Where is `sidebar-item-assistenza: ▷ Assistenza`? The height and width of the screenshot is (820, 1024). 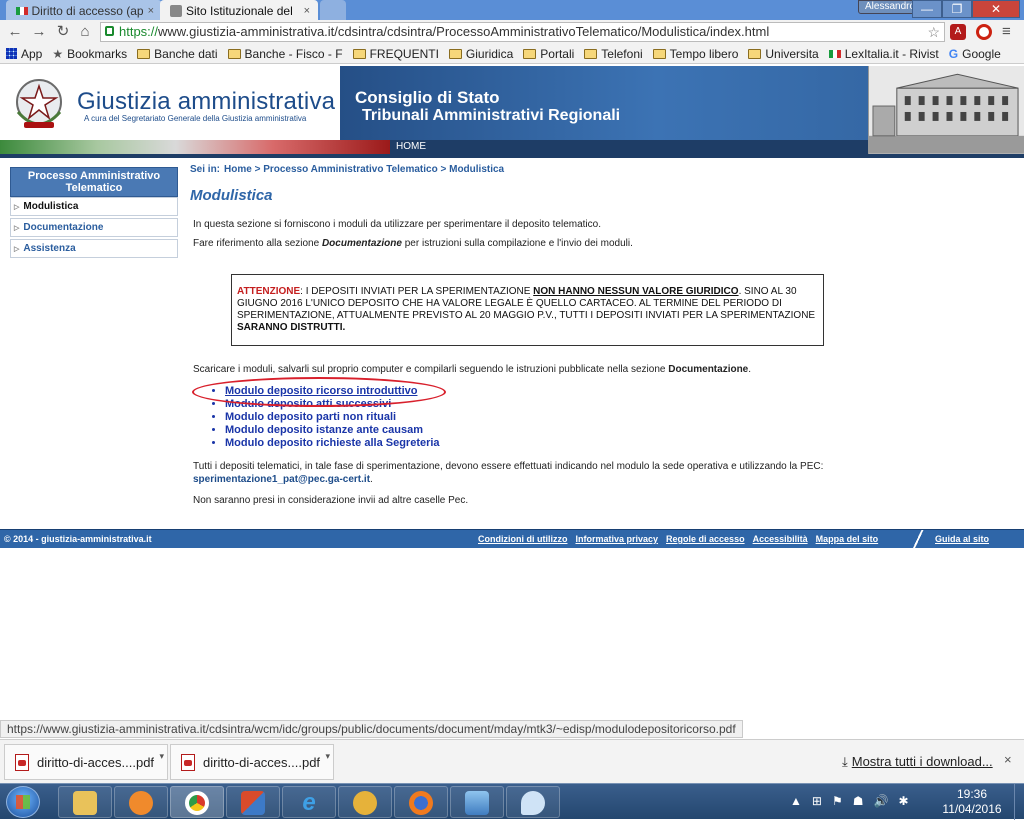
sidebar-item-assistenza: ▷ Assistenza is located at coordinates (94, 248).